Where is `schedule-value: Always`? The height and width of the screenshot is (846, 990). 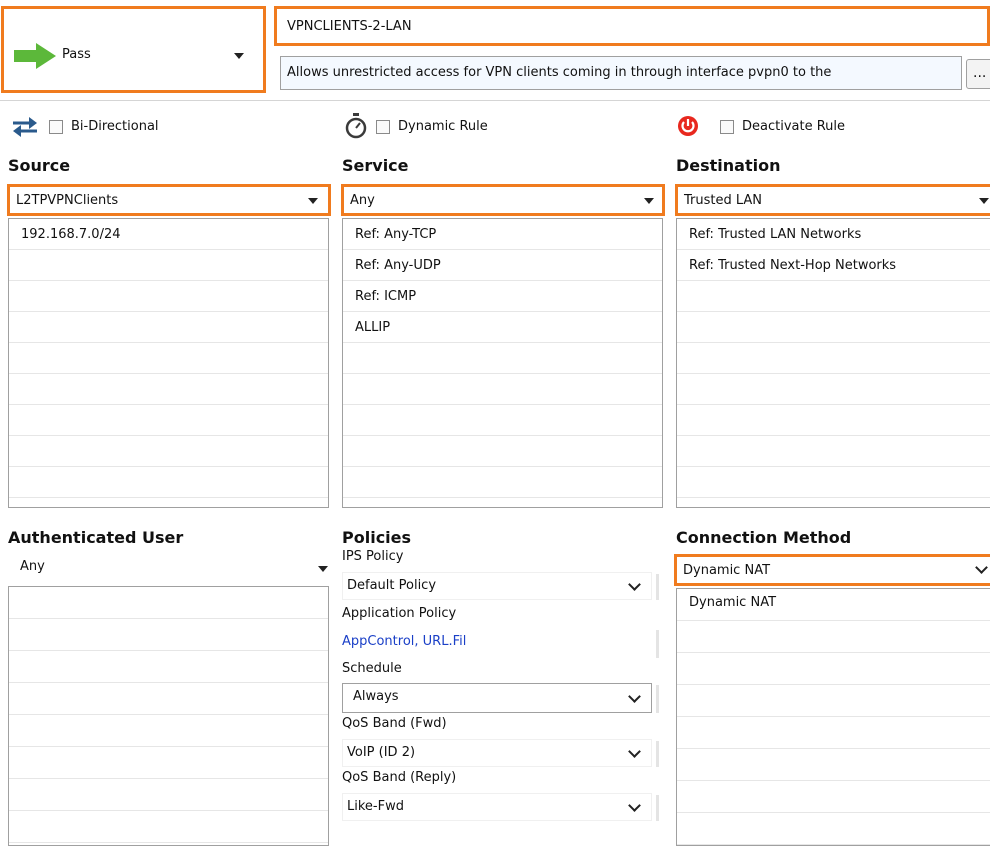
schedule-value: Always is located at coordinates (376, 696).